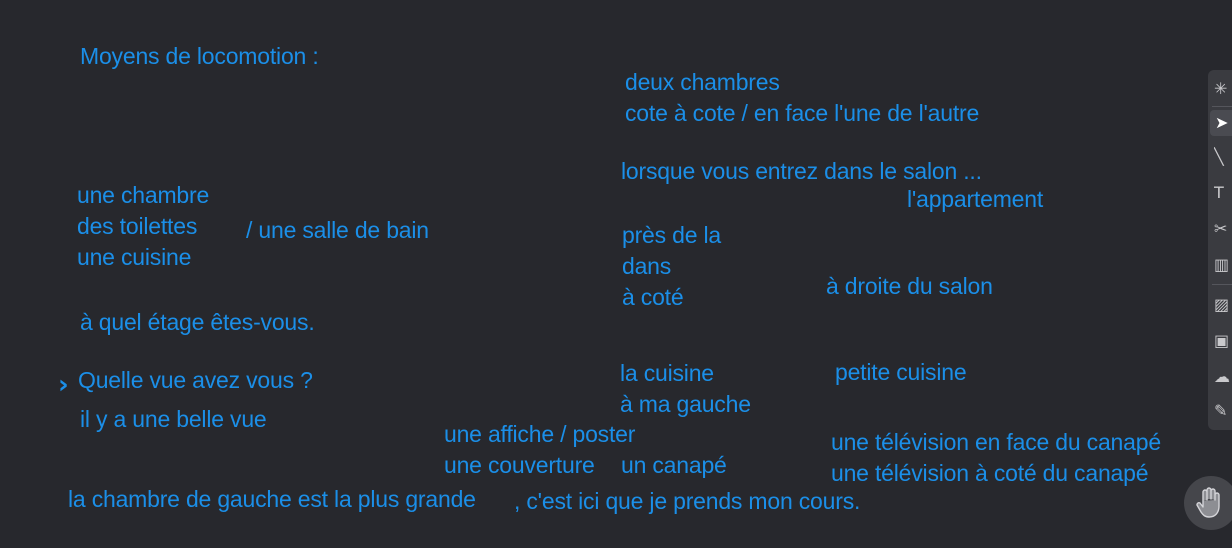 The height and width of the screenshot is (548, 1232). Describe the element at coordinates (909, 286) in the screenshot. I see `note-text: à droite du salon` at that location.